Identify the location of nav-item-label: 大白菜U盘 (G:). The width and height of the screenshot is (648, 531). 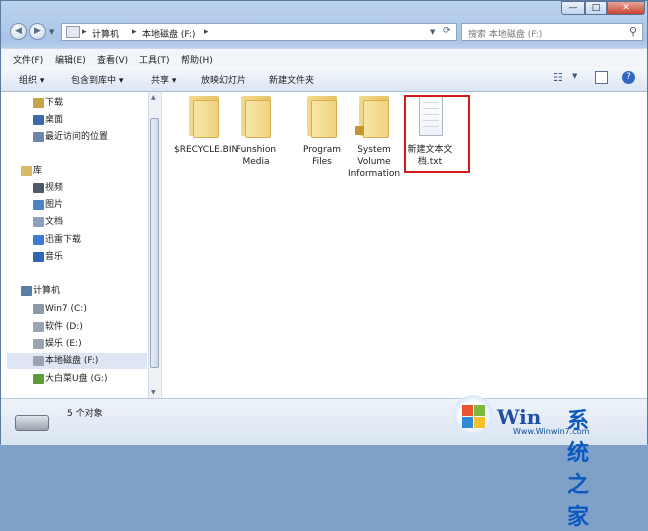
(76, 379).